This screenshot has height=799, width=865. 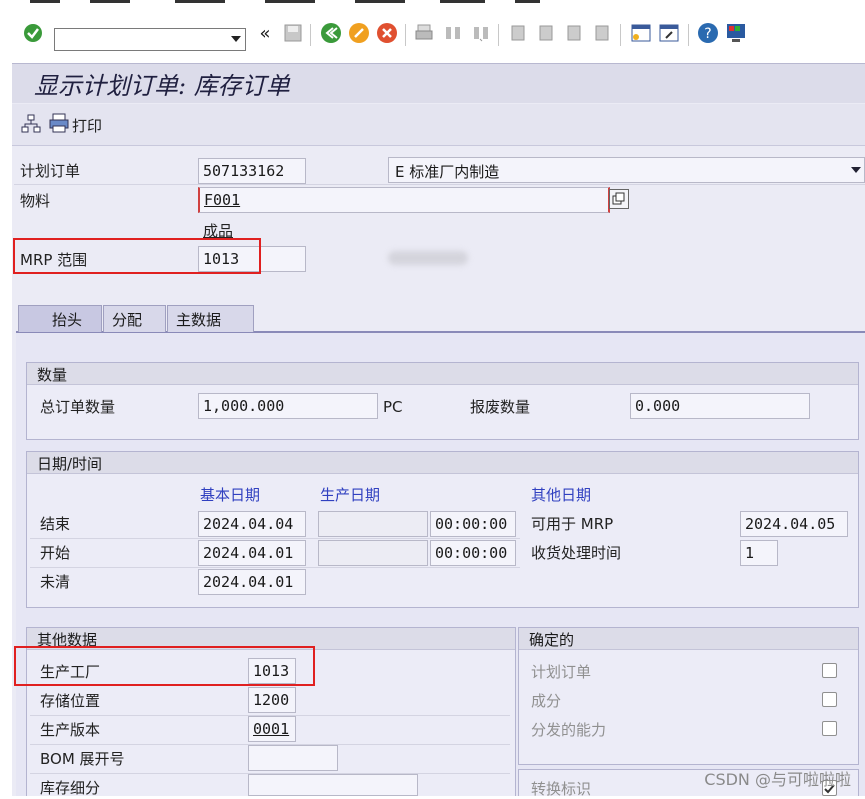 I want to click on application-toolbar, so click(x=438, y=125).